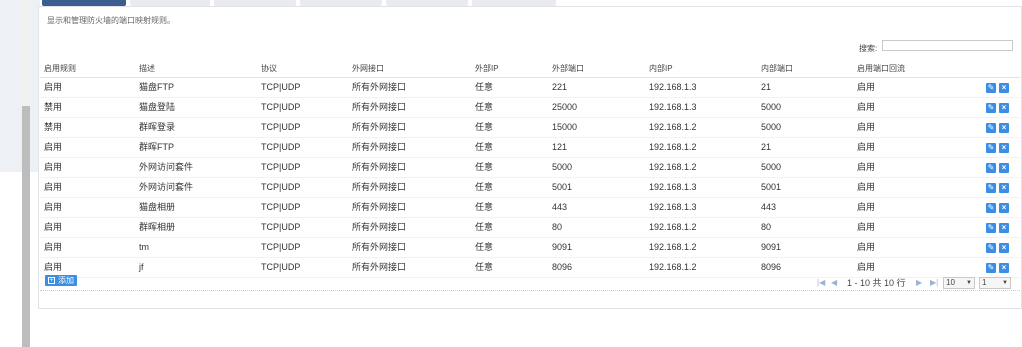  What do you see at coordinates (661, 69) in the screenshot?
I see `column-header-internal-ip: 内部IP` at bounding box center [661, 69].